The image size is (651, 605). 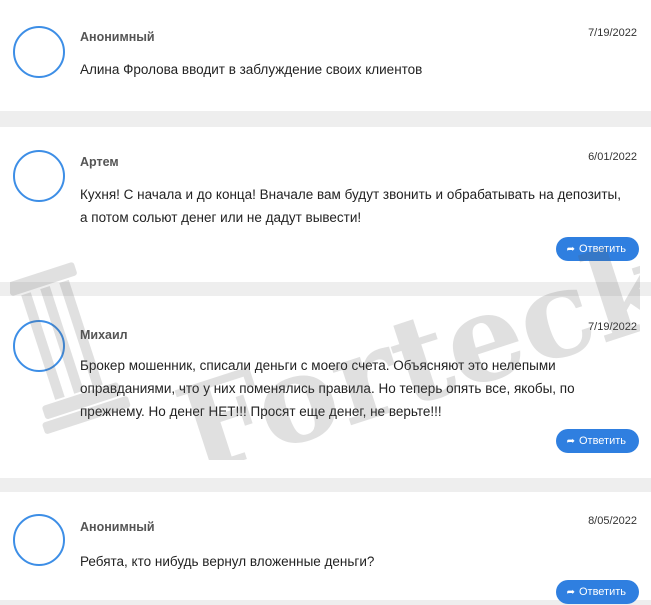 What do you see at coordinates (612, 521) in the screenshot?
I see `comment-date: 8/05/2022` at bounding box center [612, 521].